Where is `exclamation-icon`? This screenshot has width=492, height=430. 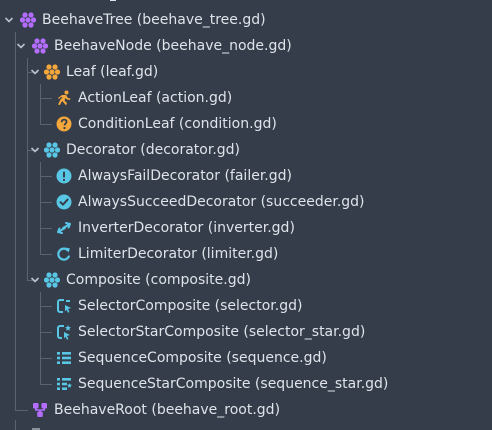
exclamation-icon is located at coordinates (64, 176).